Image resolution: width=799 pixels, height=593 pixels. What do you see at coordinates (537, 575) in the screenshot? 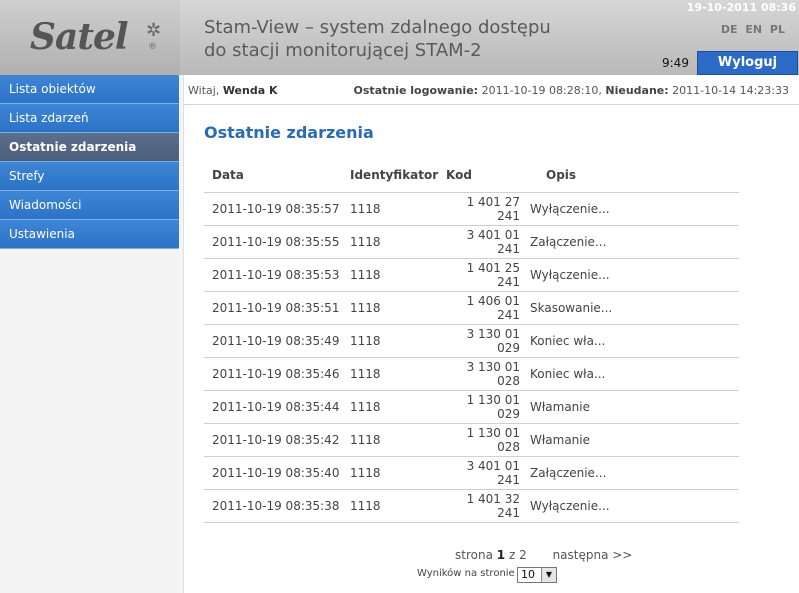
I see `per-page-select: 10 ▼` at bounding box center [537, 575].